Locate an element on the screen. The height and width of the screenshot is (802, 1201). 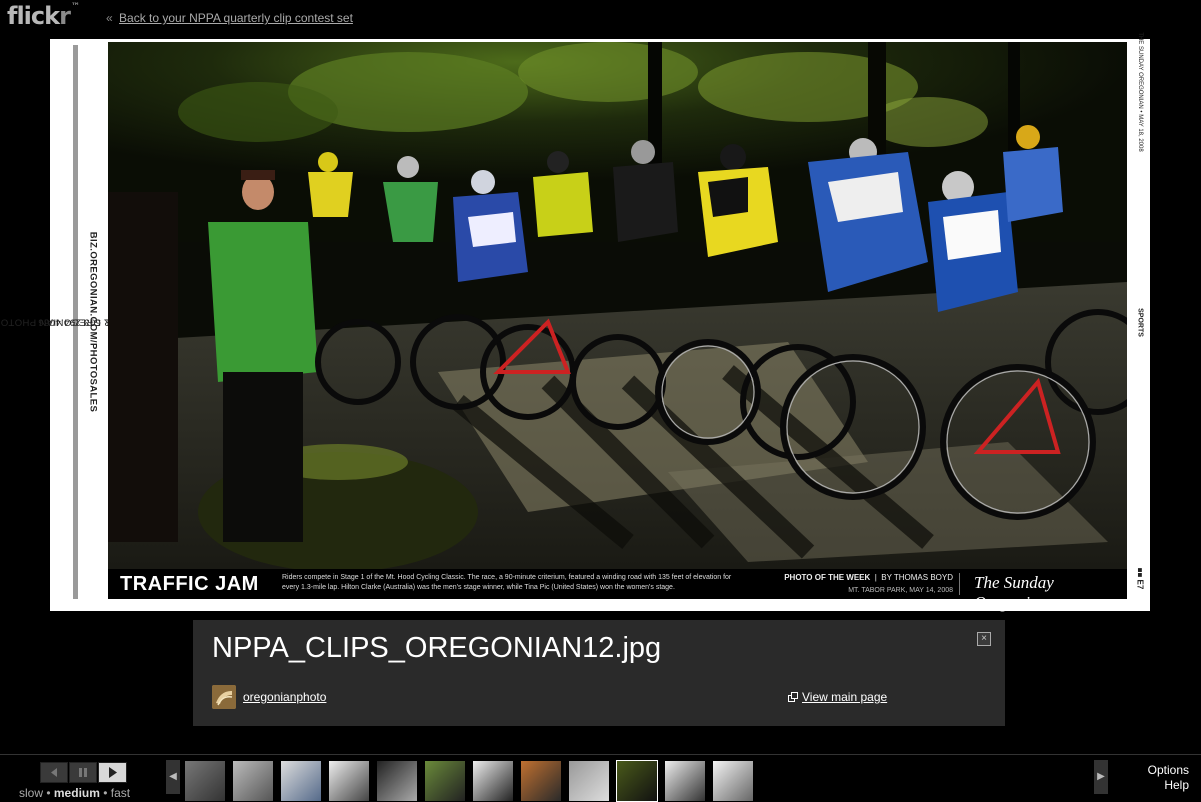
owner-avatar is located at coordinates (224, 697).